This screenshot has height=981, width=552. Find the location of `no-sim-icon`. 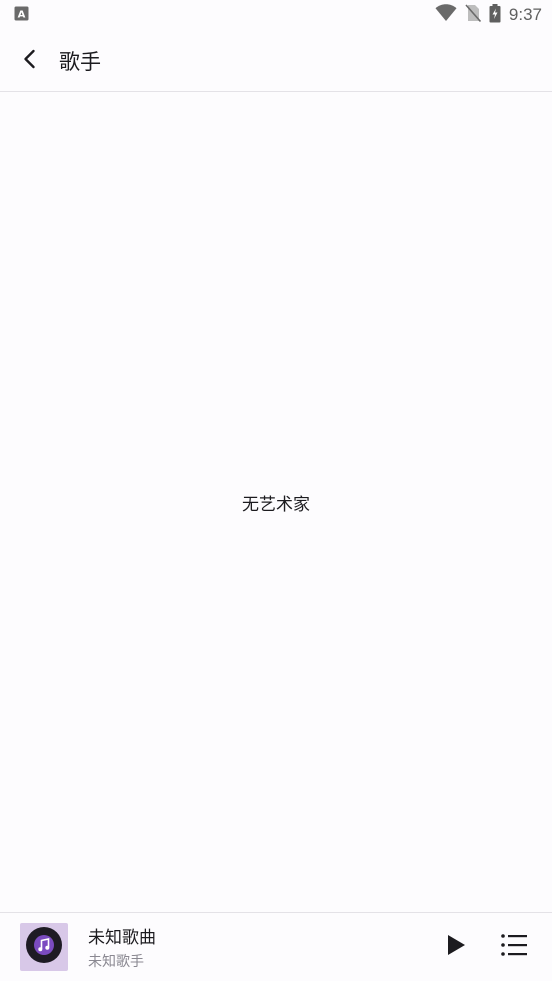

no-sim-icon is located at coordinates (473, 15).